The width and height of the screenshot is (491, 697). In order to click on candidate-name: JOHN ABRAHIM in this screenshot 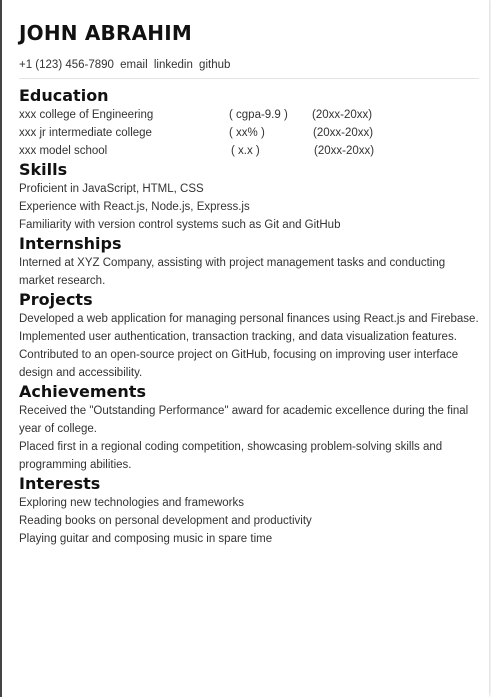, I will do `click(105, 33)`.